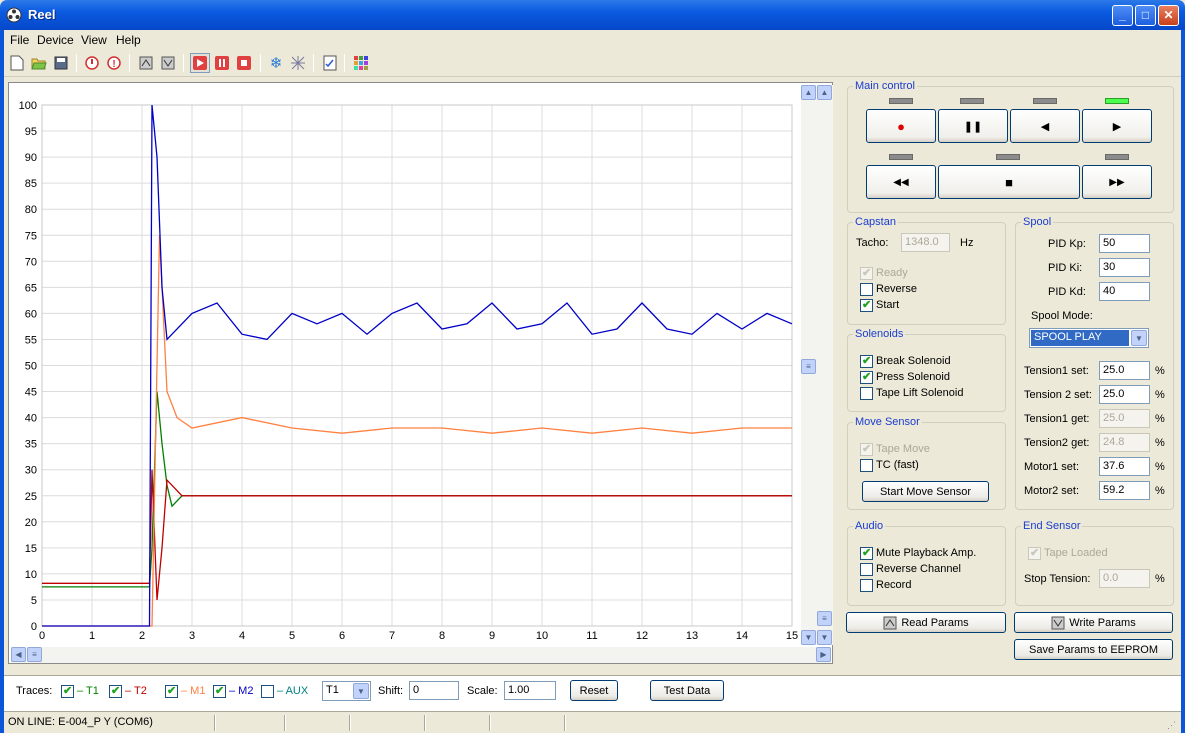  What do you see at coordinates (61, 63) in the screenshot?
I see `save-button` at bounding box center [61, 63].